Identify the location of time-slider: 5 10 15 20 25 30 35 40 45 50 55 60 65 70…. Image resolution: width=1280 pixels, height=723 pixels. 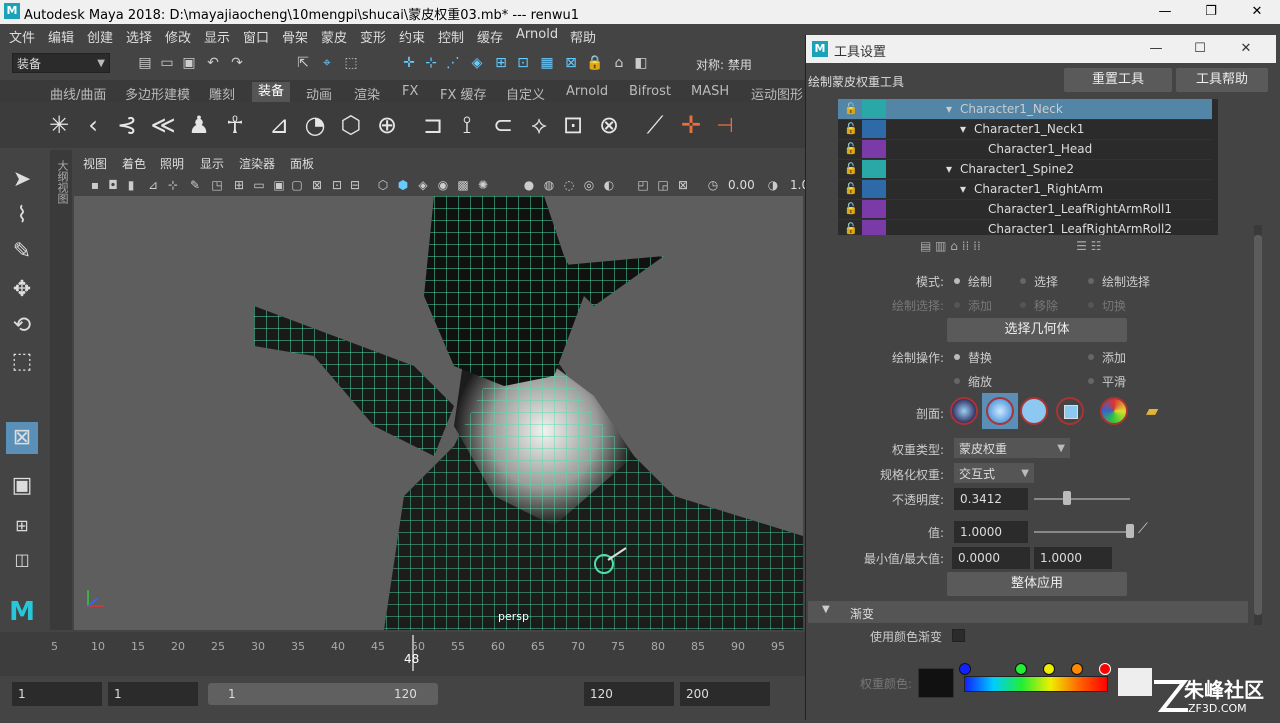
(402, 654).